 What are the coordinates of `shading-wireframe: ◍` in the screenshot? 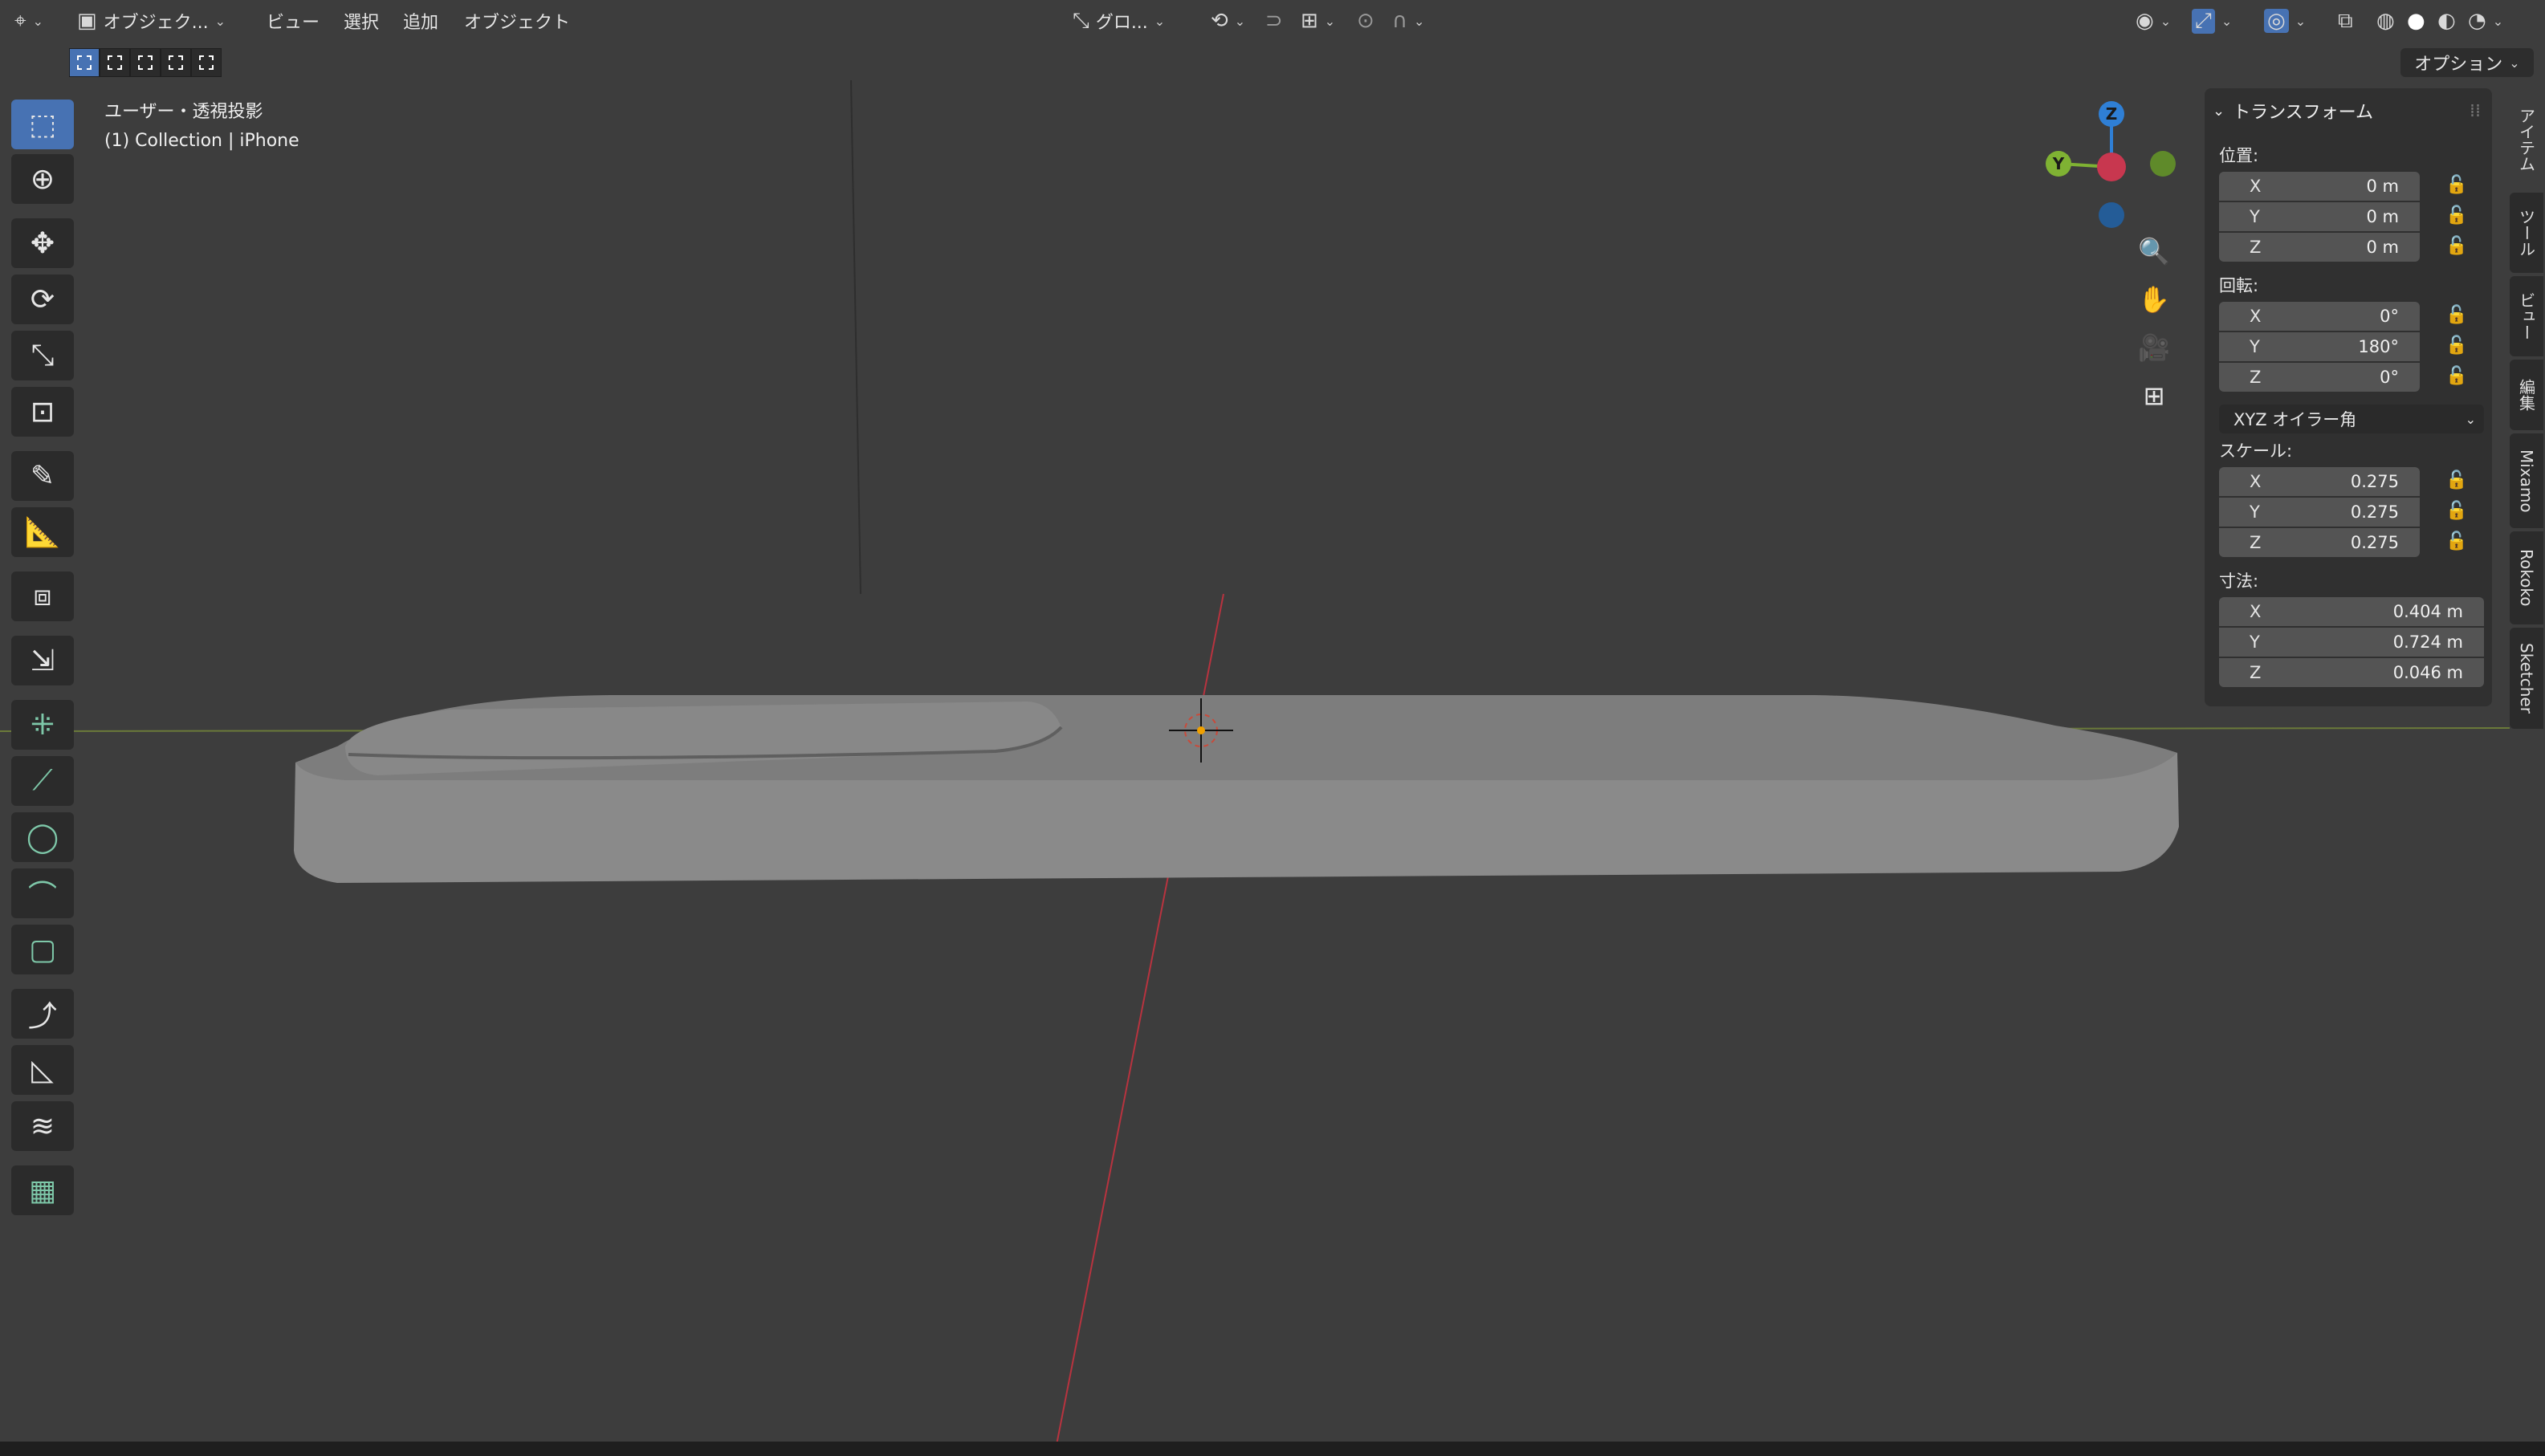 It's located at (2385, 21).